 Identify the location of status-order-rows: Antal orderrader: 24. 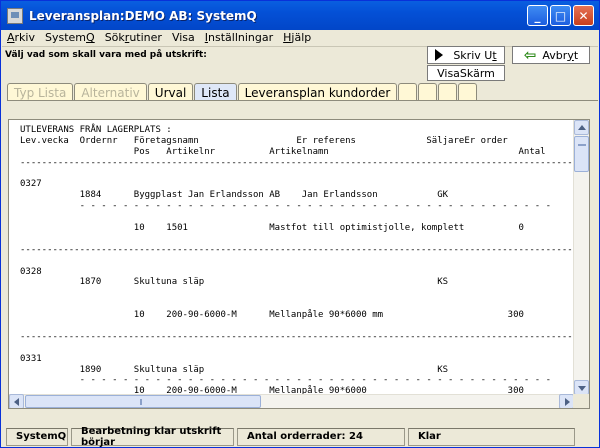
(321, 436).